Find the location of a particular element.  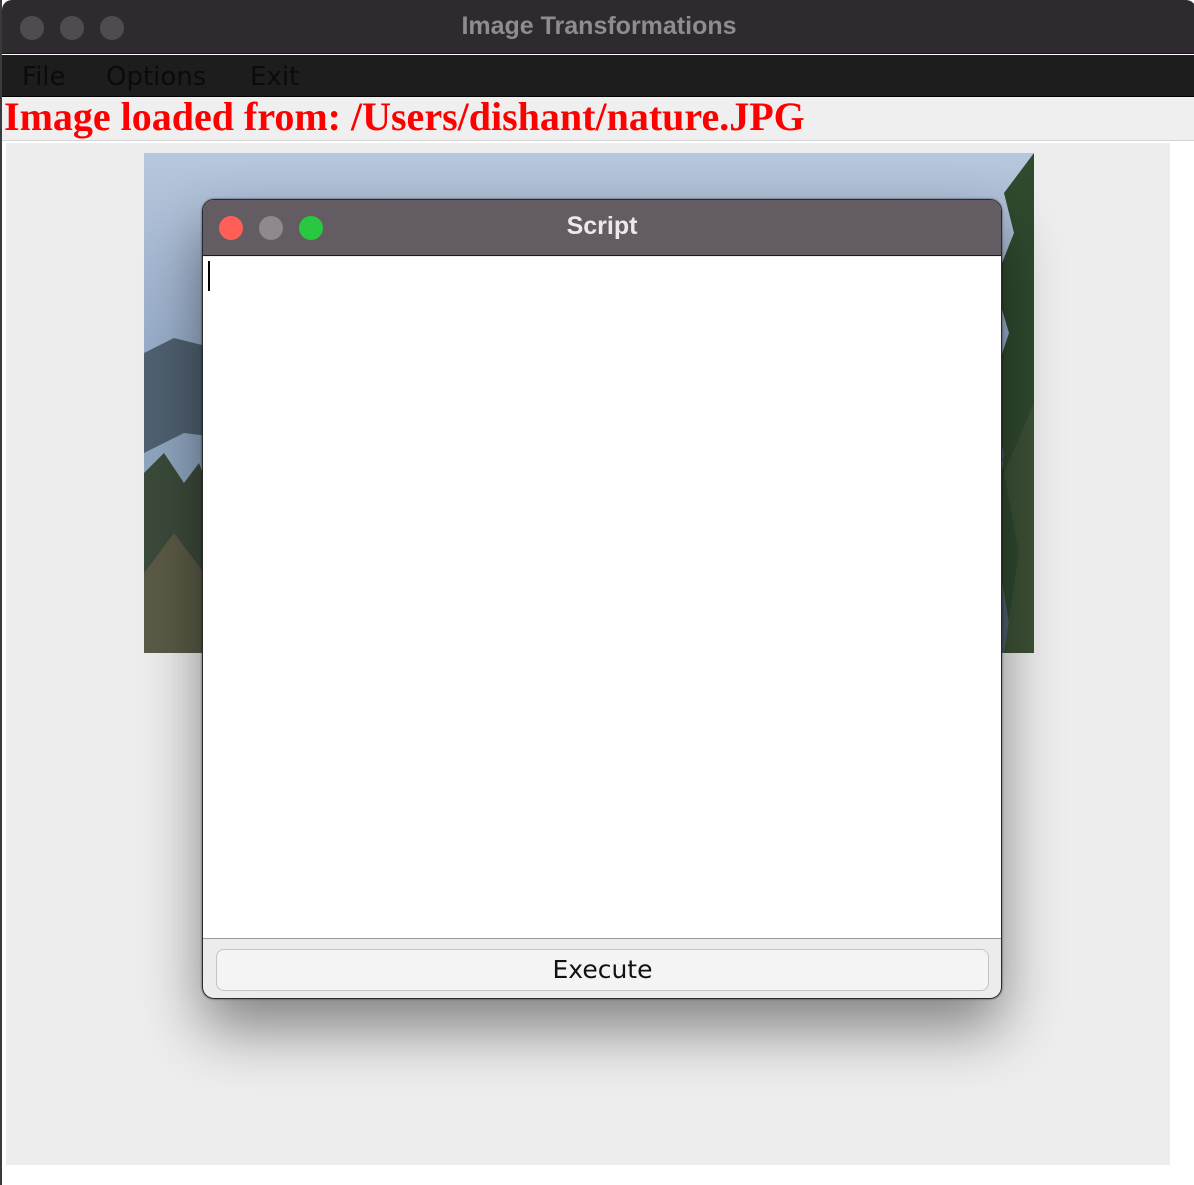

dialog-titlebar: Script is located at coordinates (602, 228).